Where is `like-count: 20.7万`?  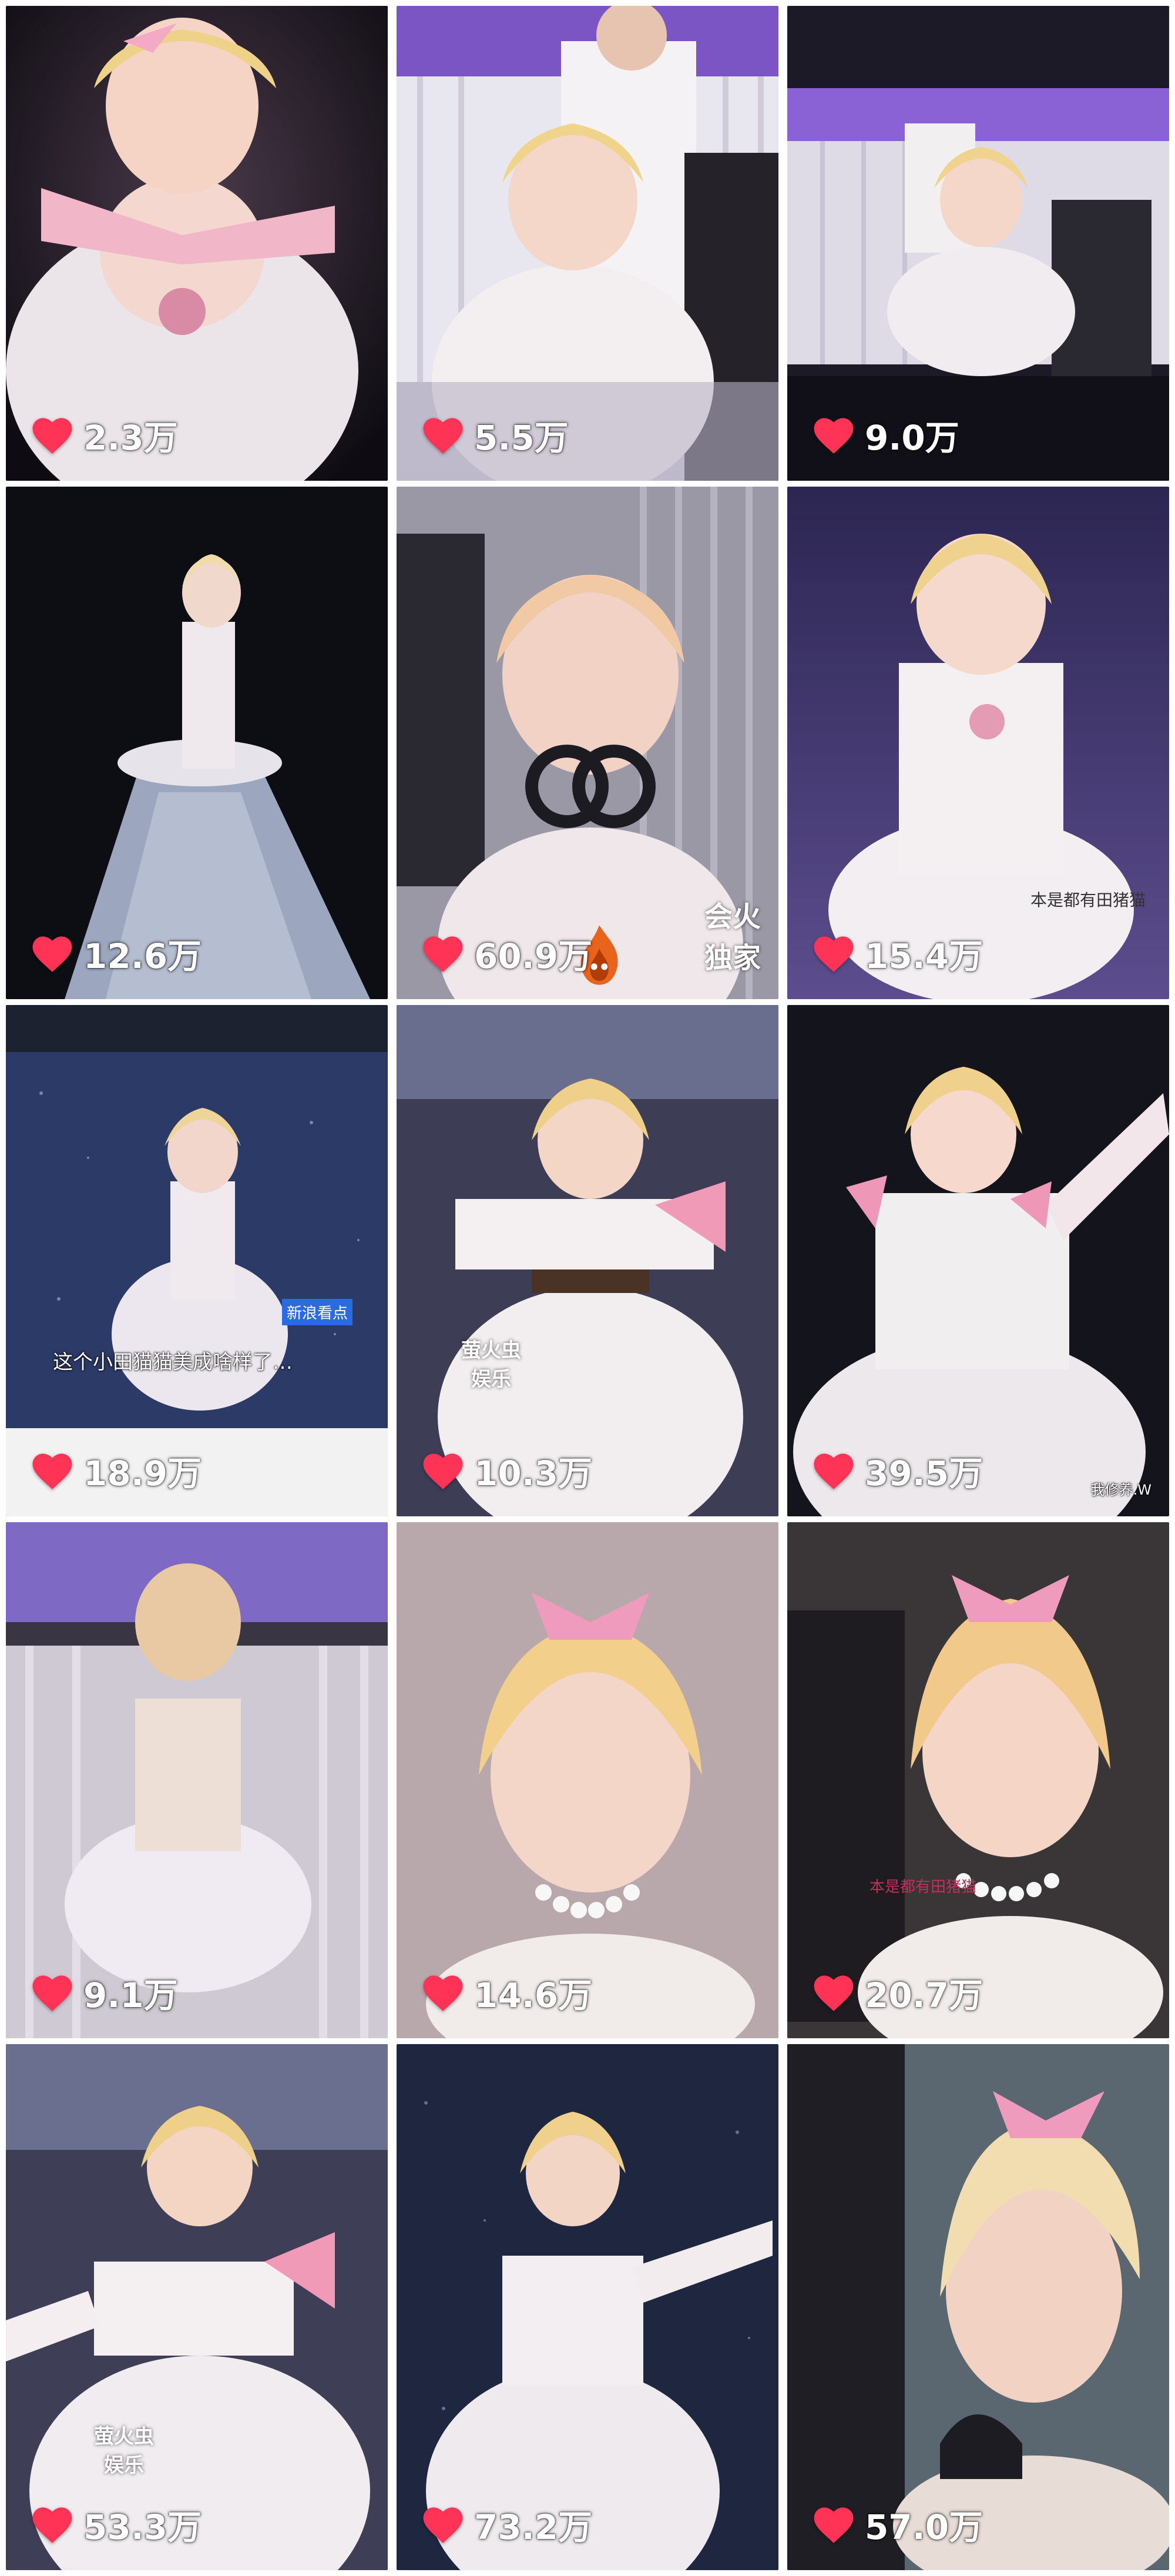
like-count: 20.7万 is located at coordinates (897, 1992).